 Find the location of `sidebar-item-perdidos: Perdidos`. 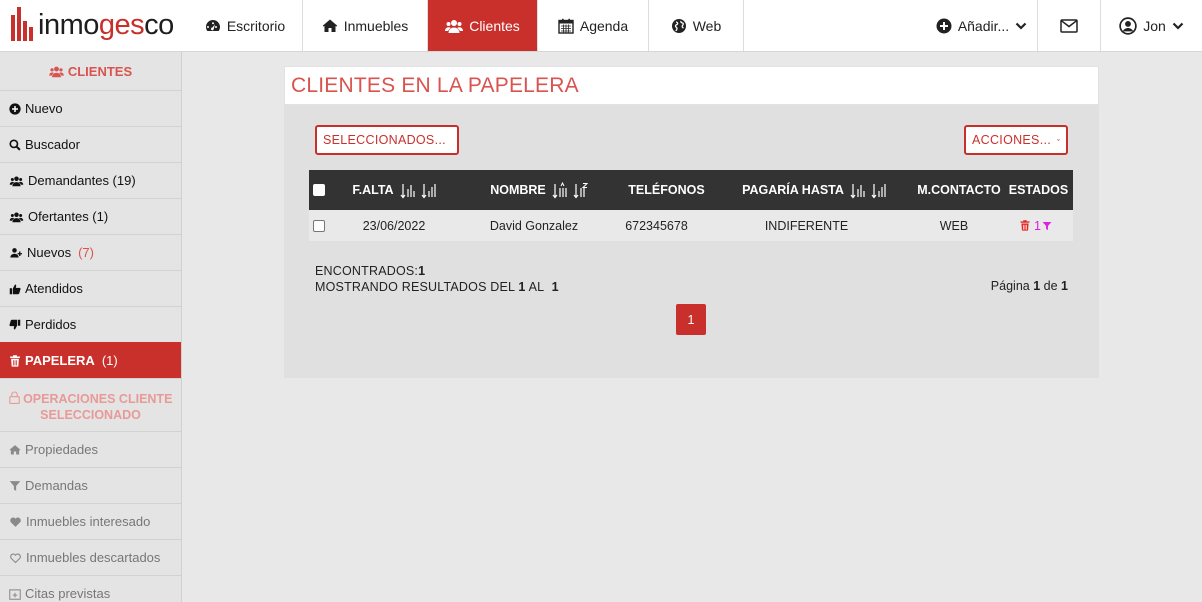

sidebar-item-perdidos: Perdidos is located at coordinates (90, 324).